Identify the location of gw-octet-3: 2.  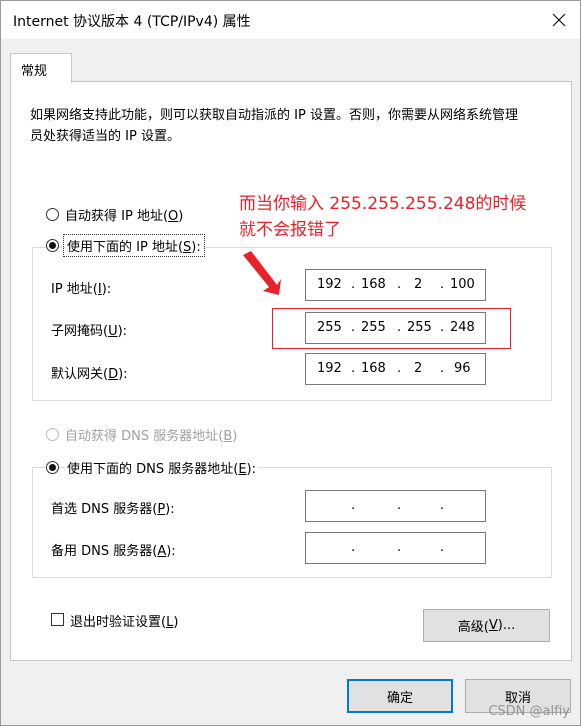
(418, 368).